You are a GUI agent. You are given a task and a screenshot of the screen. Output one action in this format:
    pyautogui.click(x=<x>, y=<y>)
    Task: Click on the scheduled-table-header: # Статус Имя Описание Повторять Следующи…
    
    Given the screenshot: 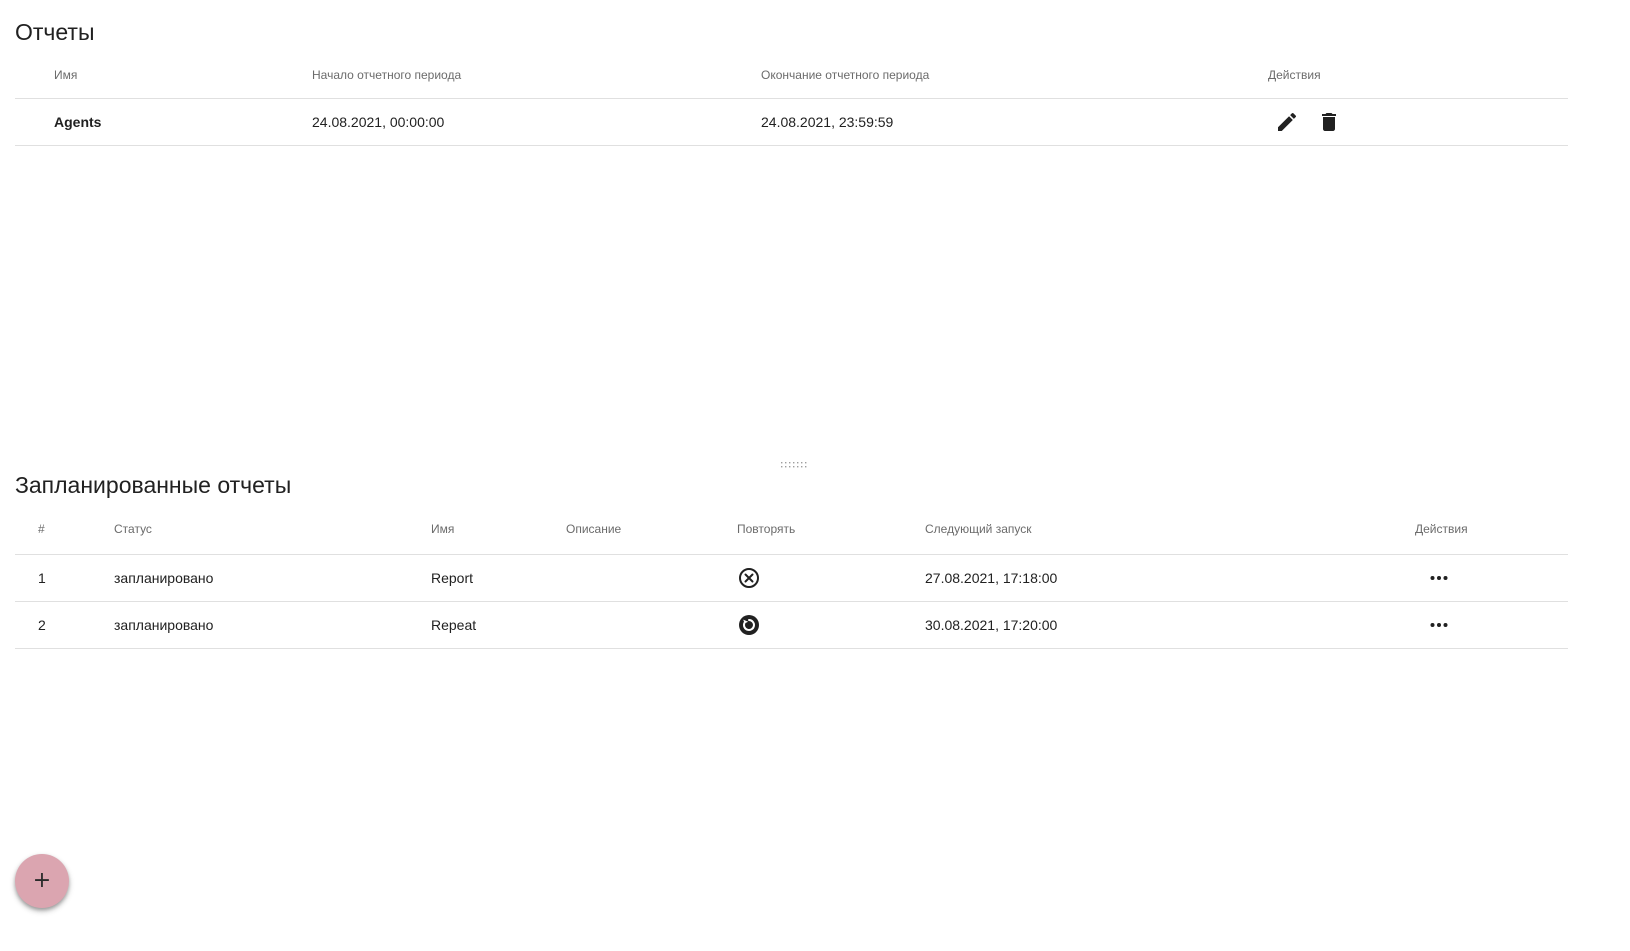 What is the action you would take?
    pyautogui.click(x=791, y=529)
    